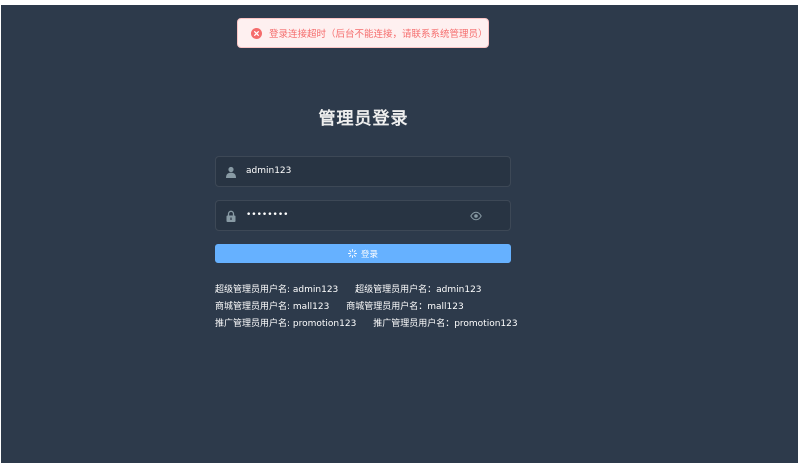 The height and width of the screenshot is (463, 799). I want to click on username-input, so click(356, 171).